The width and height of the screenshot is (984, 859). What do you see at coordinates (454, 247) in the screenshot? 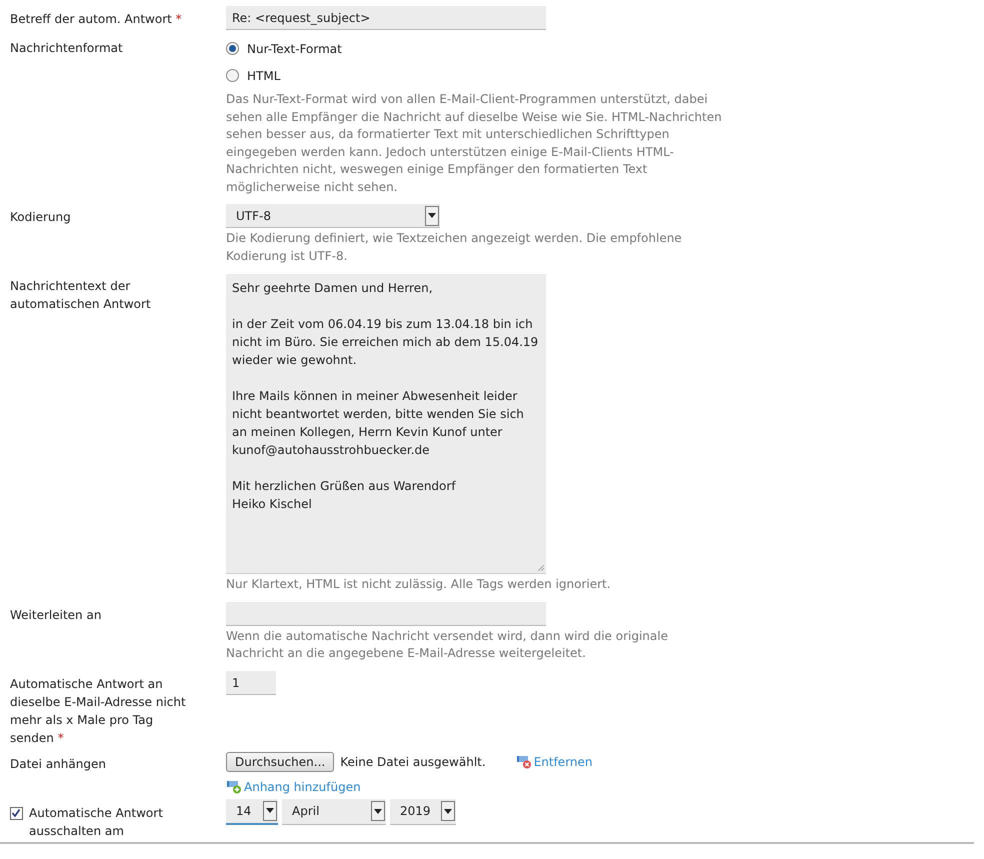
I see `hint-text: Die Kodierung definiert, wie Textzeichen angezeigt werden. Die empfohlene Kodierung ist UTF-8.` at bounding box center [454, 247].